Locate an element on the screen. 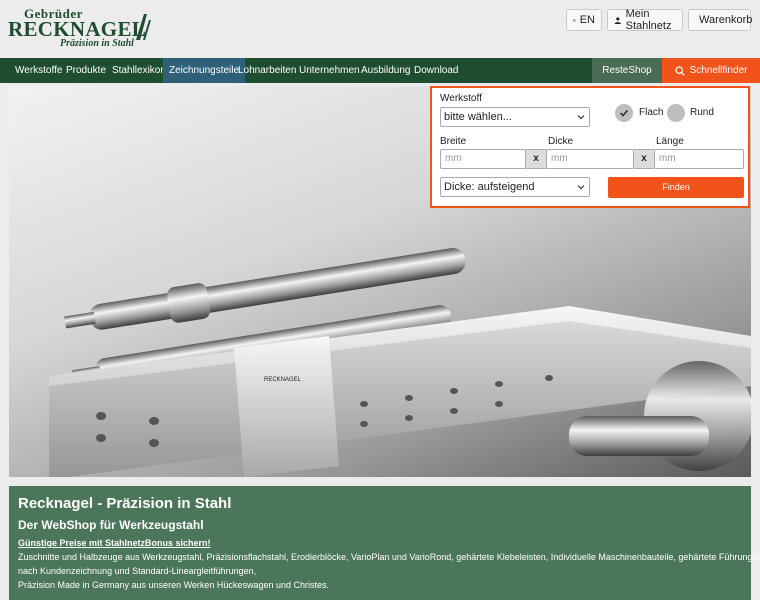 This screenshot has width=760, height=600. recknagel-logo: Gebrüder RECKNAGEL Präzision in Stahl is located at coordinates (83, 29).